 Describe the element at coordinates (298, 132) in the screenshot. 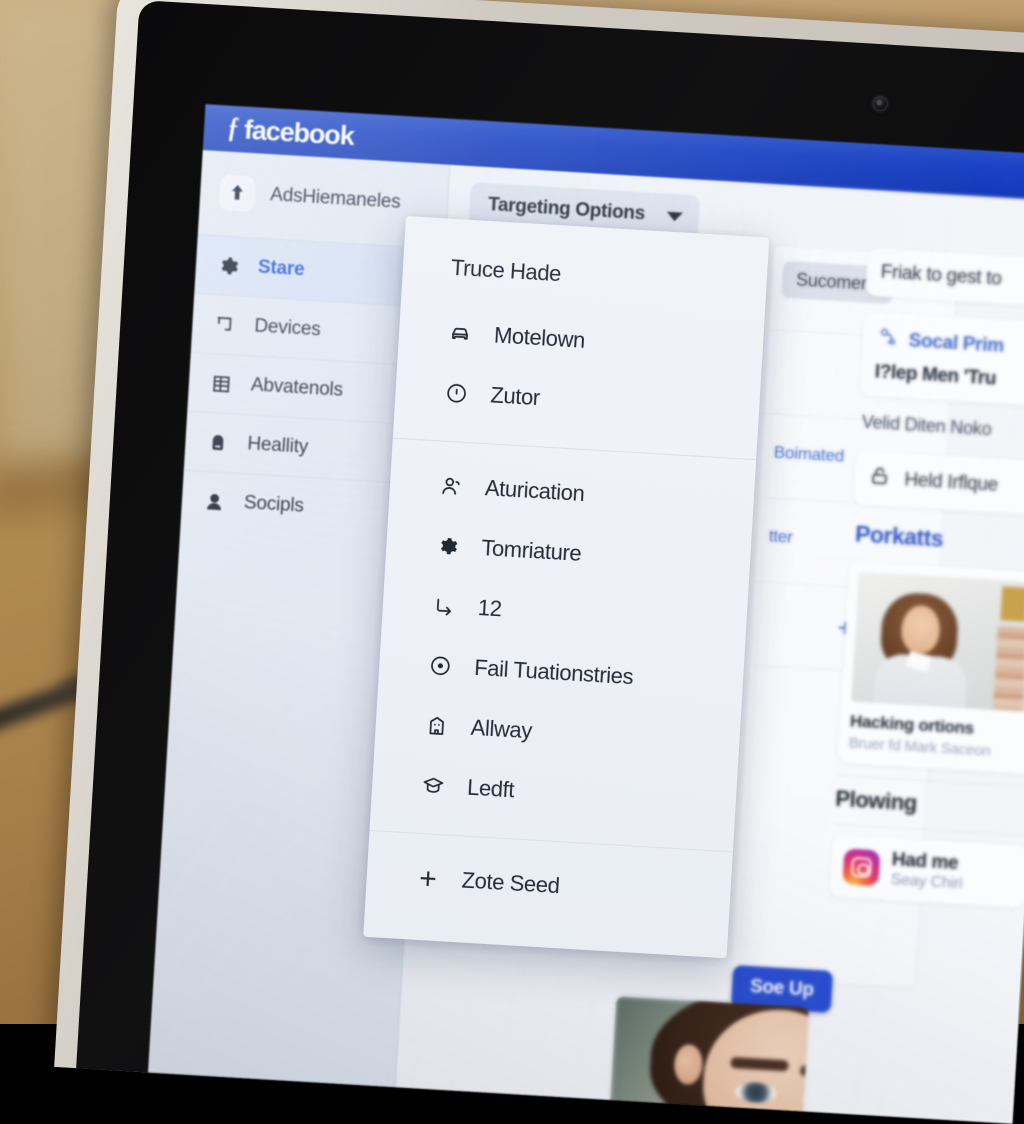

I see `facebook-wordmark: facebook` at that location.